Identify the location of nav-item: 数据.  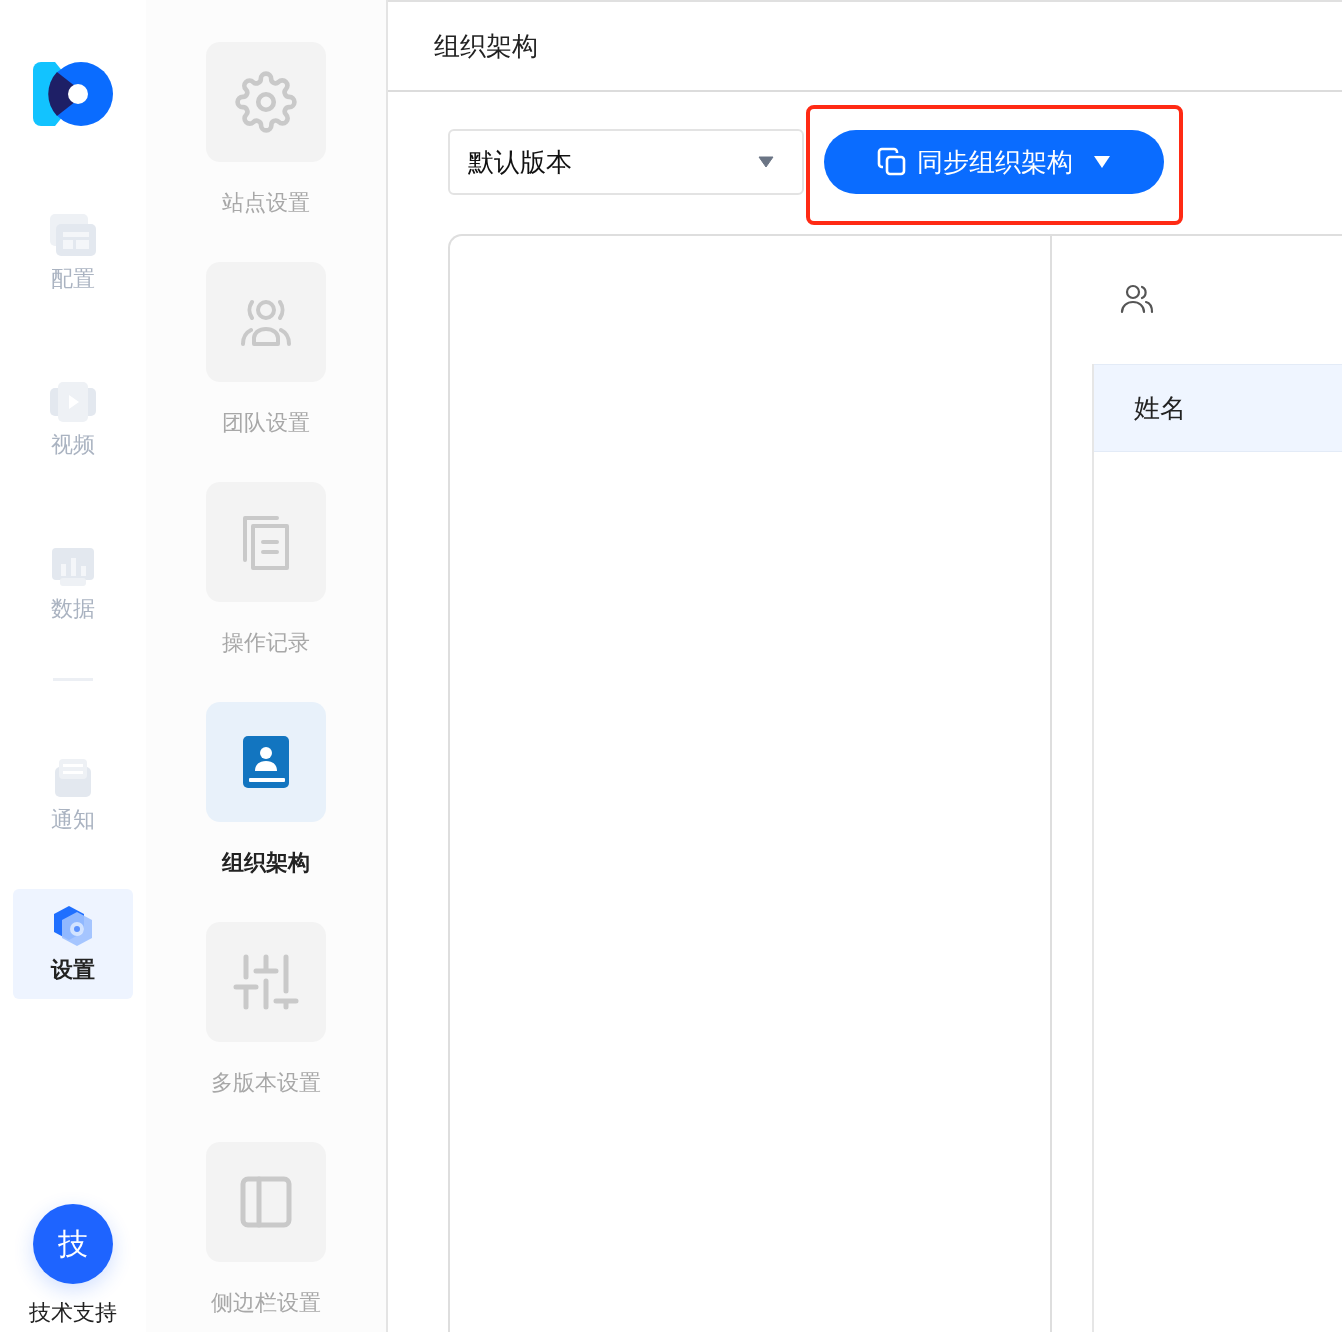
(73, 585).